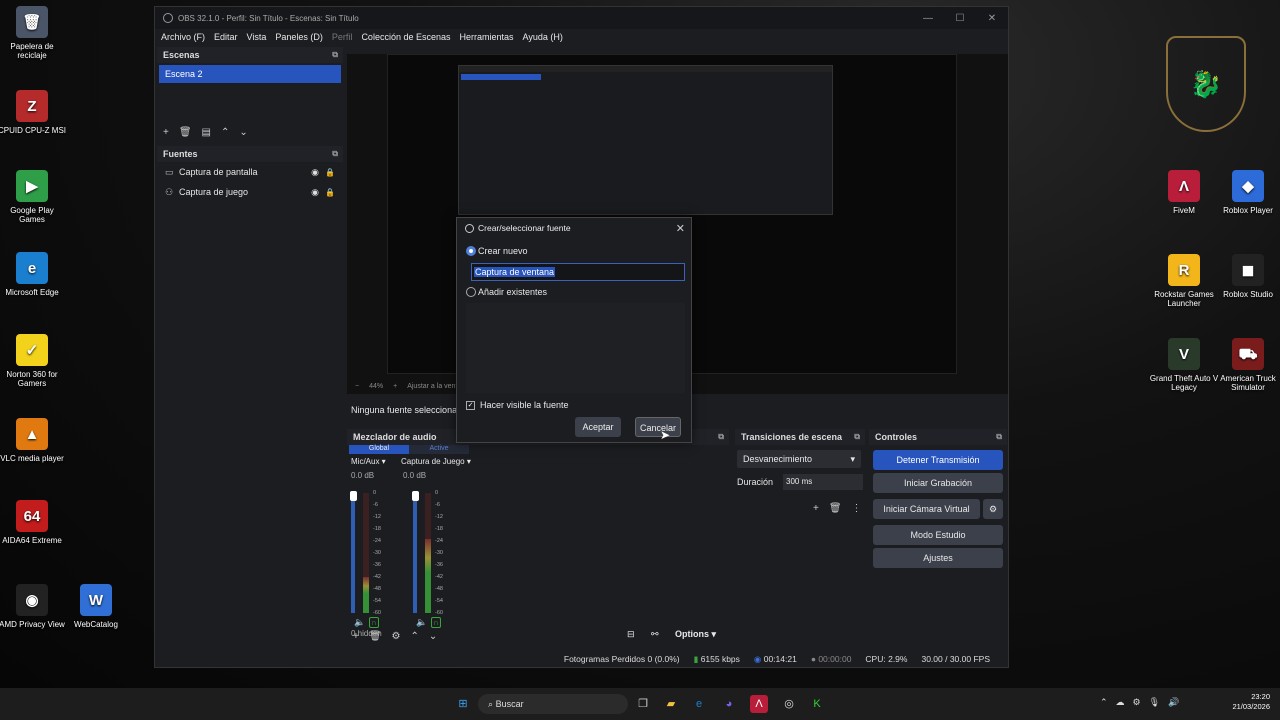 The width and height of the screenshot is (1280, 720). What do you see at coordinates (680, 228) in the screenshot?
I see `close-icon: ✕` at bounding box center [680, 228].